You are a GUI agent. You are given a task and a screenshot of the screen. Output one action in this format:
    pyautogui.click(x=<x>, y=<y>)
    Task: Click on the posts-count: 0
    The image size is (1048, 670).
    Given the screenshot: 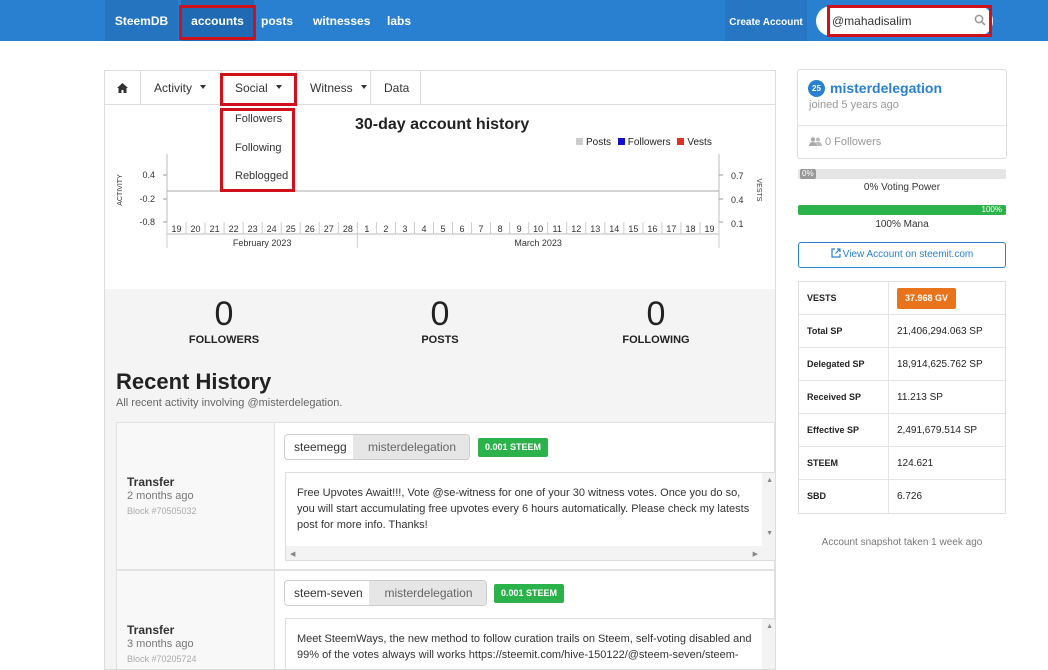 What is the action you would take?
    pyautogui.click(x=440, y=314)
    